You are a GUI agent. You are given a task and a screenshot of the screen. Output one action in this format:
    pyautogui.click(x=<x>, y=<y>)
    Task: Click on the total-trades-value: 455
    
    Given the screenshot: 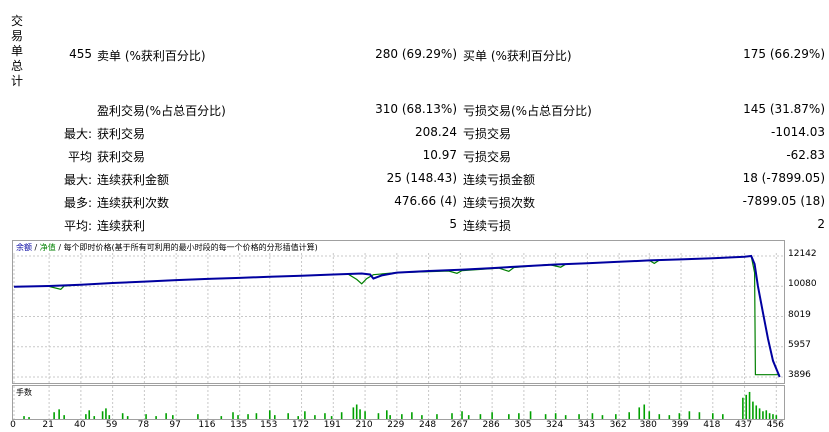 What is the action you would take?
    pyautogui.click(x=80, y=54)
    